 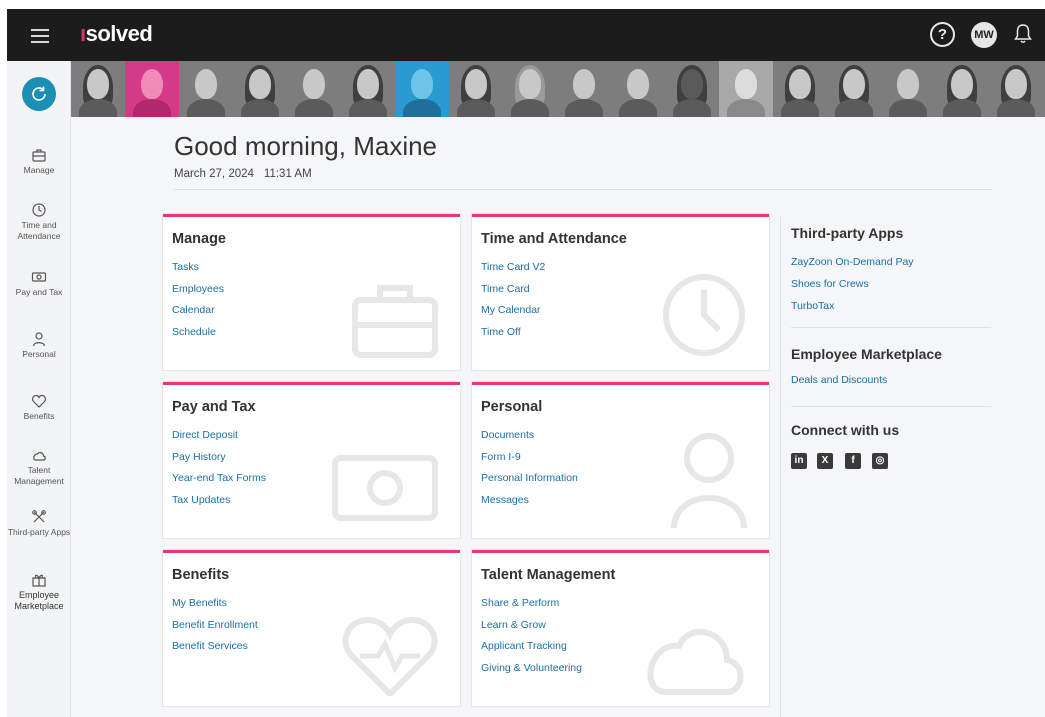 I want to click on link-documents: Documents, so click(x=529, y=439).